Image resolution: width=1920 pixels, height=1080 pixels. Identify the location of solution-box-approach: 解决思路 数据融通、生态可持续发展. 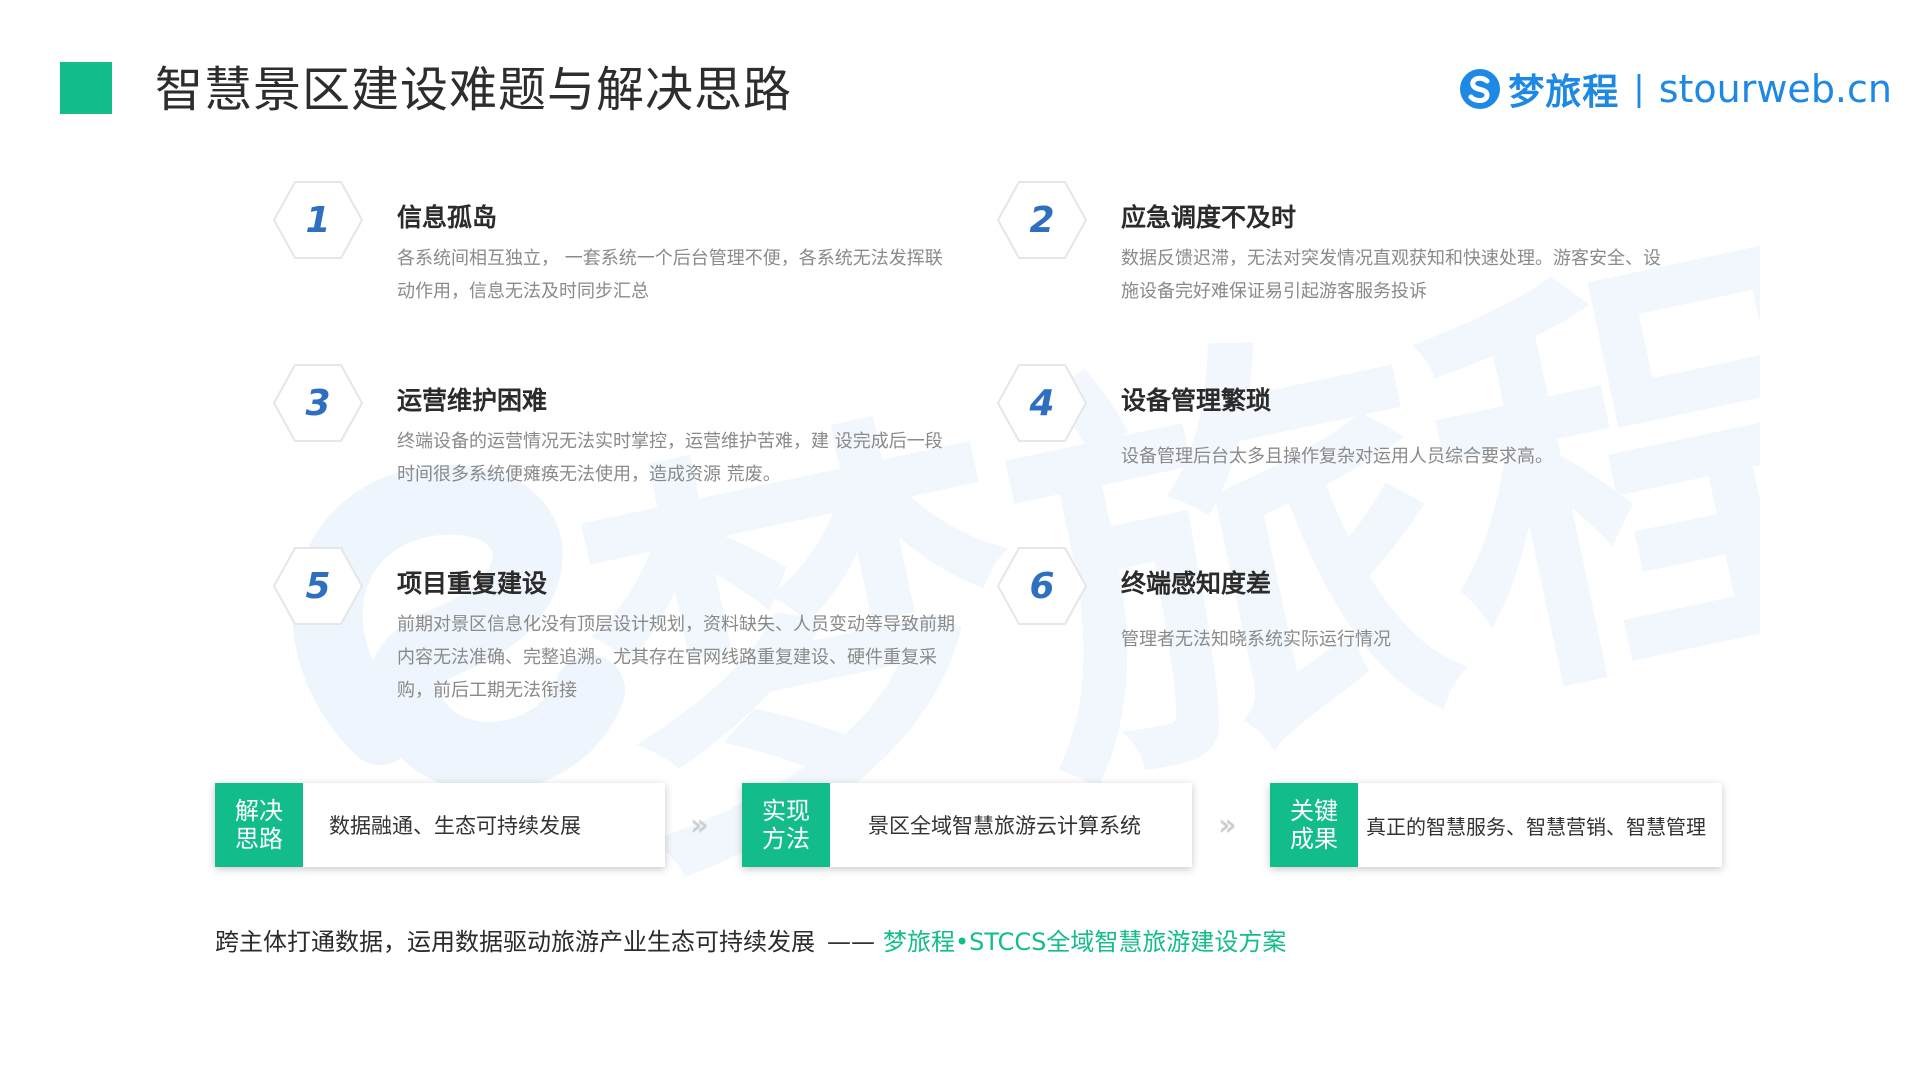
(440, 825).